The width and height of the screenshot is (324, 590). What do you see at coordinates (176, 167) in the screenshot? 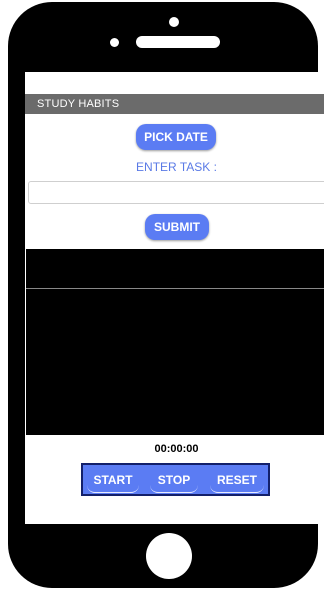
I see `enter-task-label: ENTER TASK :` at bounding box center [176, 167].